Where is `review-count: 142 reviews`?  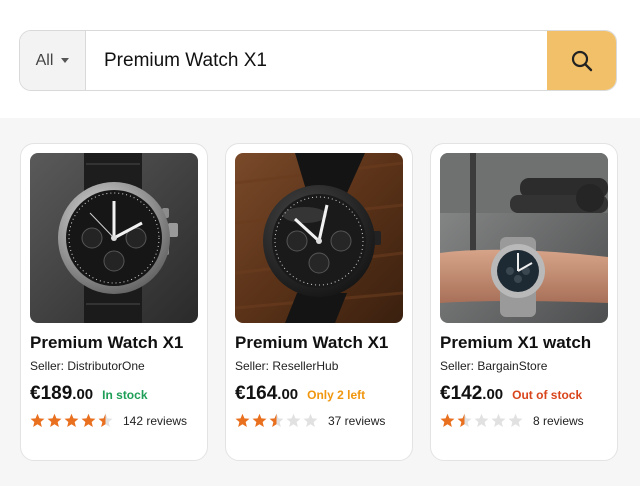
review-count: 142 reviews is located at coordinates (155, 421).